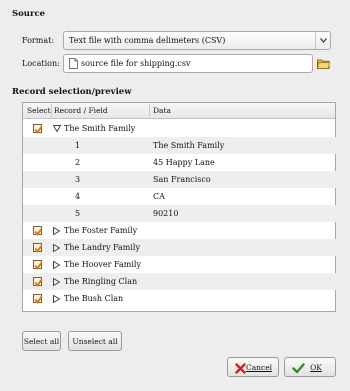 This screenshot has height=391, width=350. What do you see at coordinates (39, 110) in the screenshot?
I see `column-select: Select` at bounding box center [39, 110].